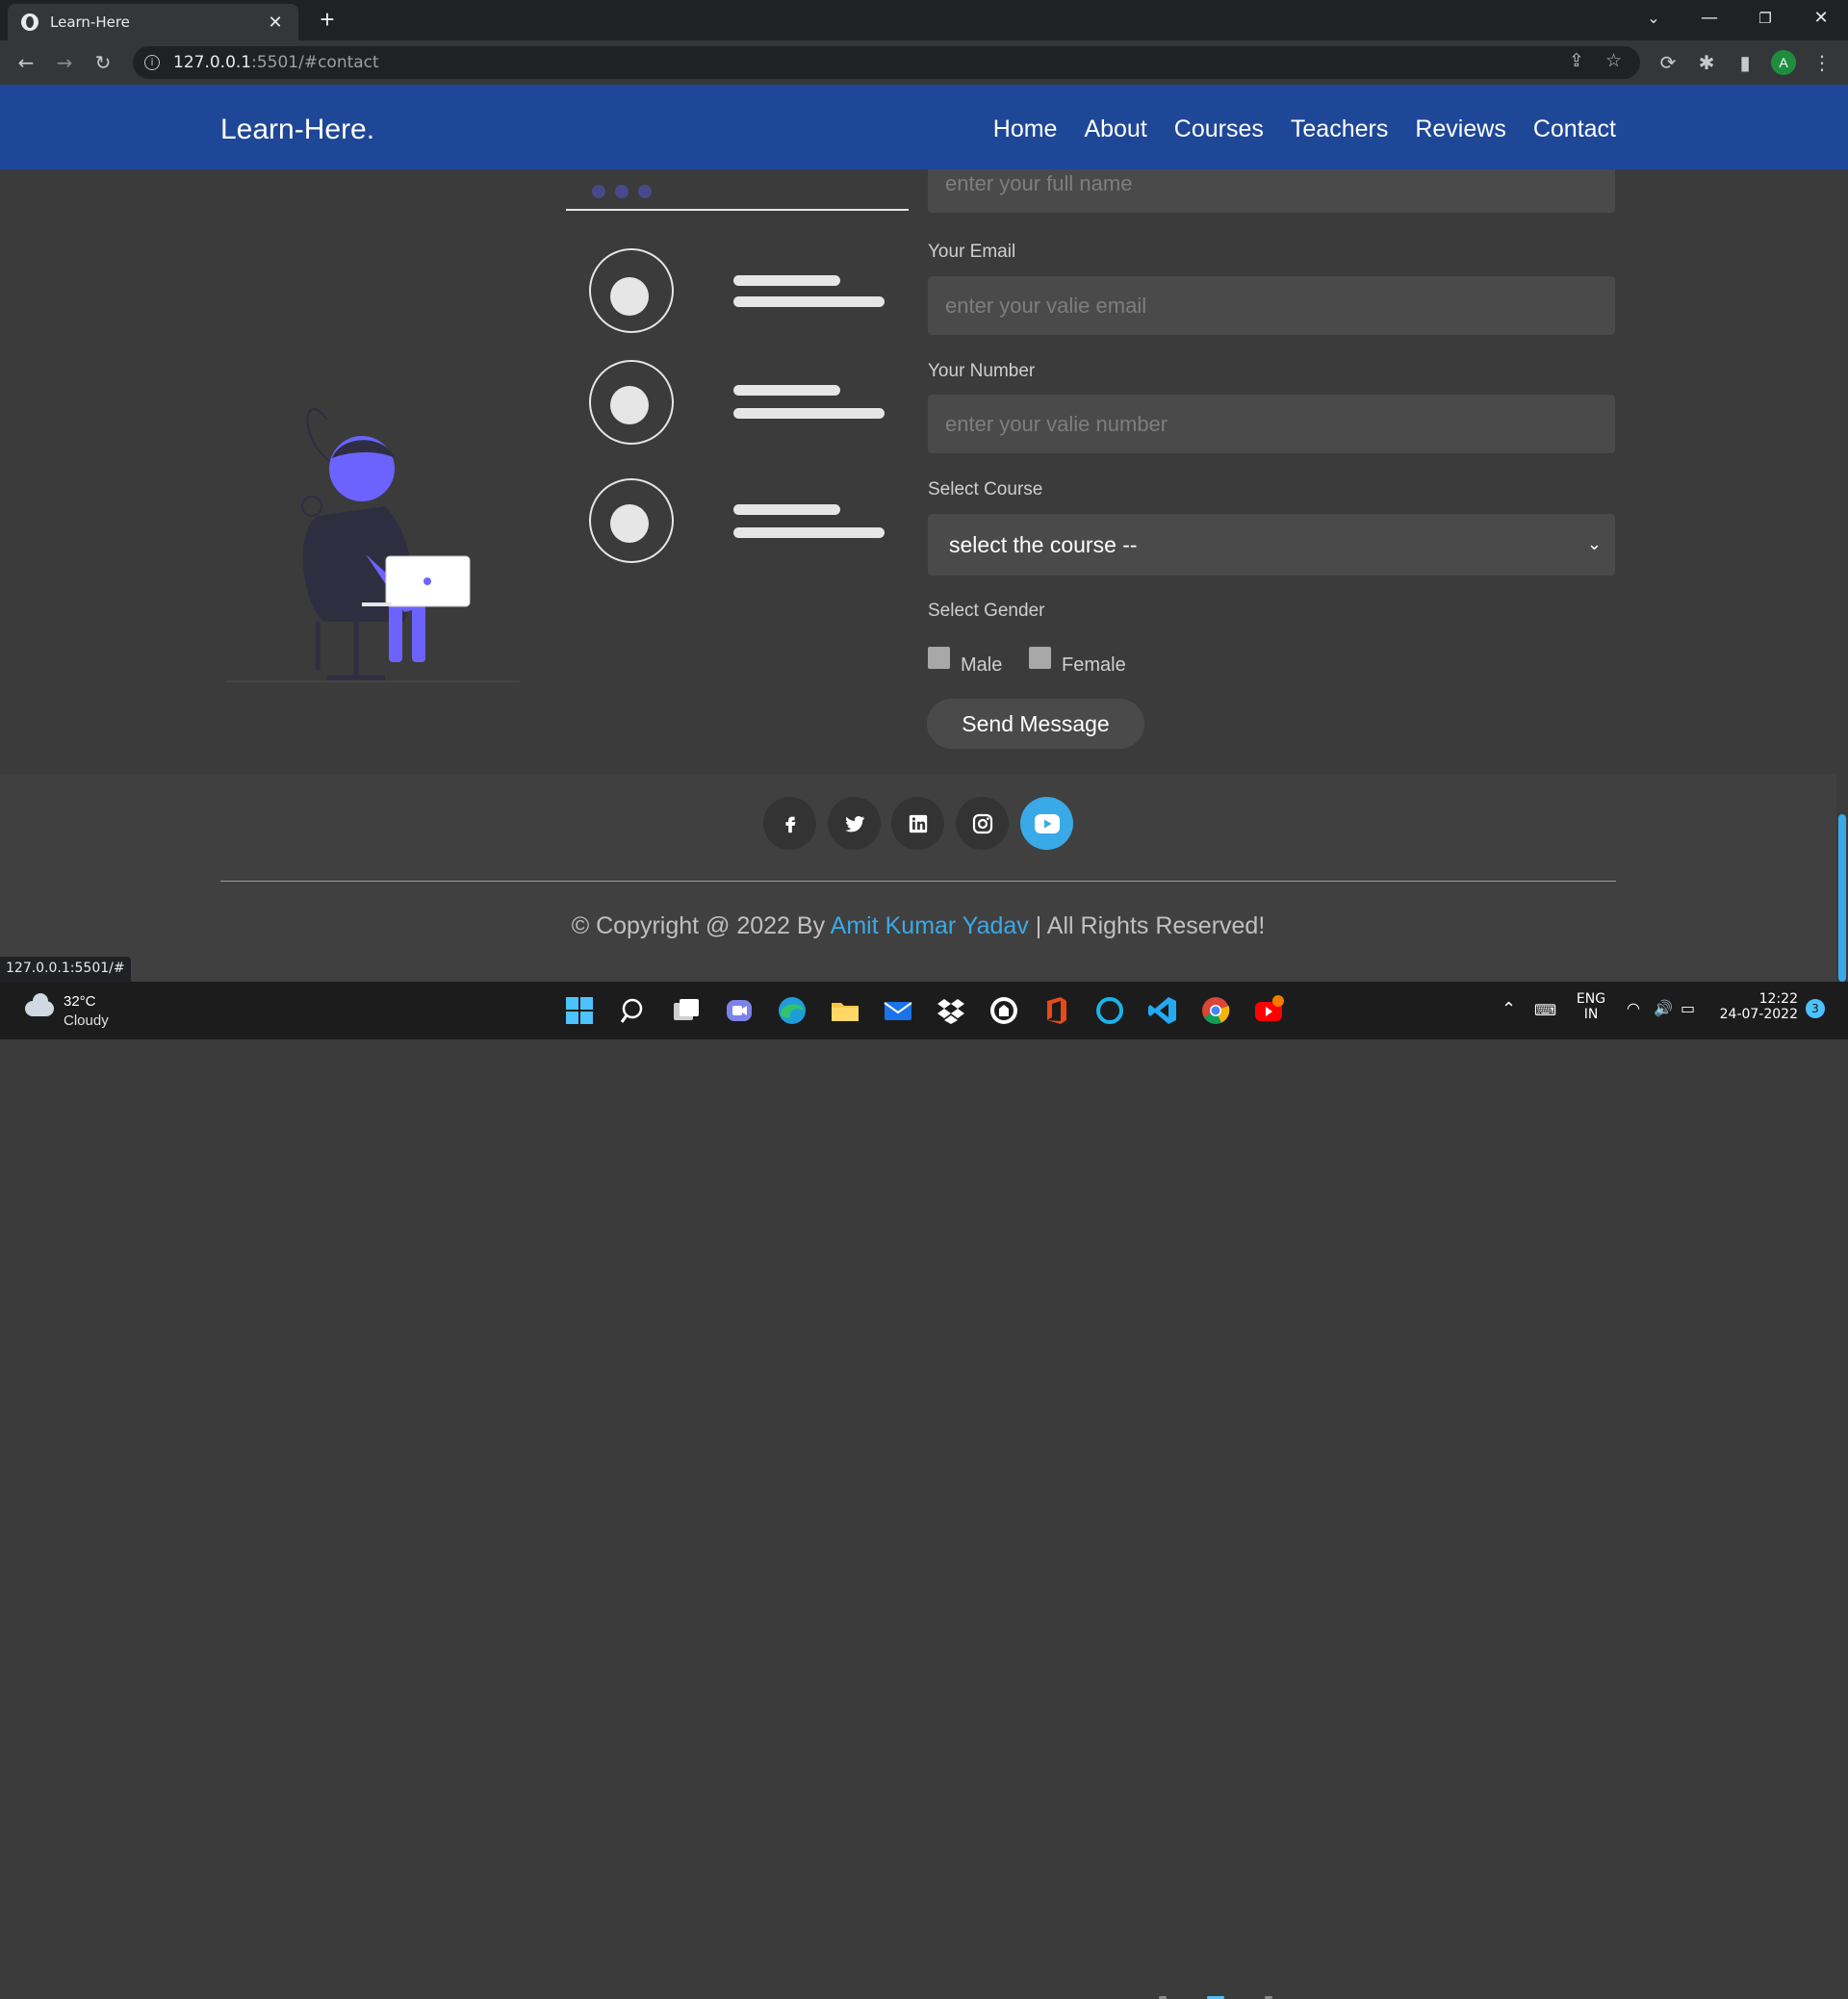  What do you see at coordinates (1594, 544) in the screenshot?
I see `chevron-down-icon: ⌄` at bounding box center [1594, 544].